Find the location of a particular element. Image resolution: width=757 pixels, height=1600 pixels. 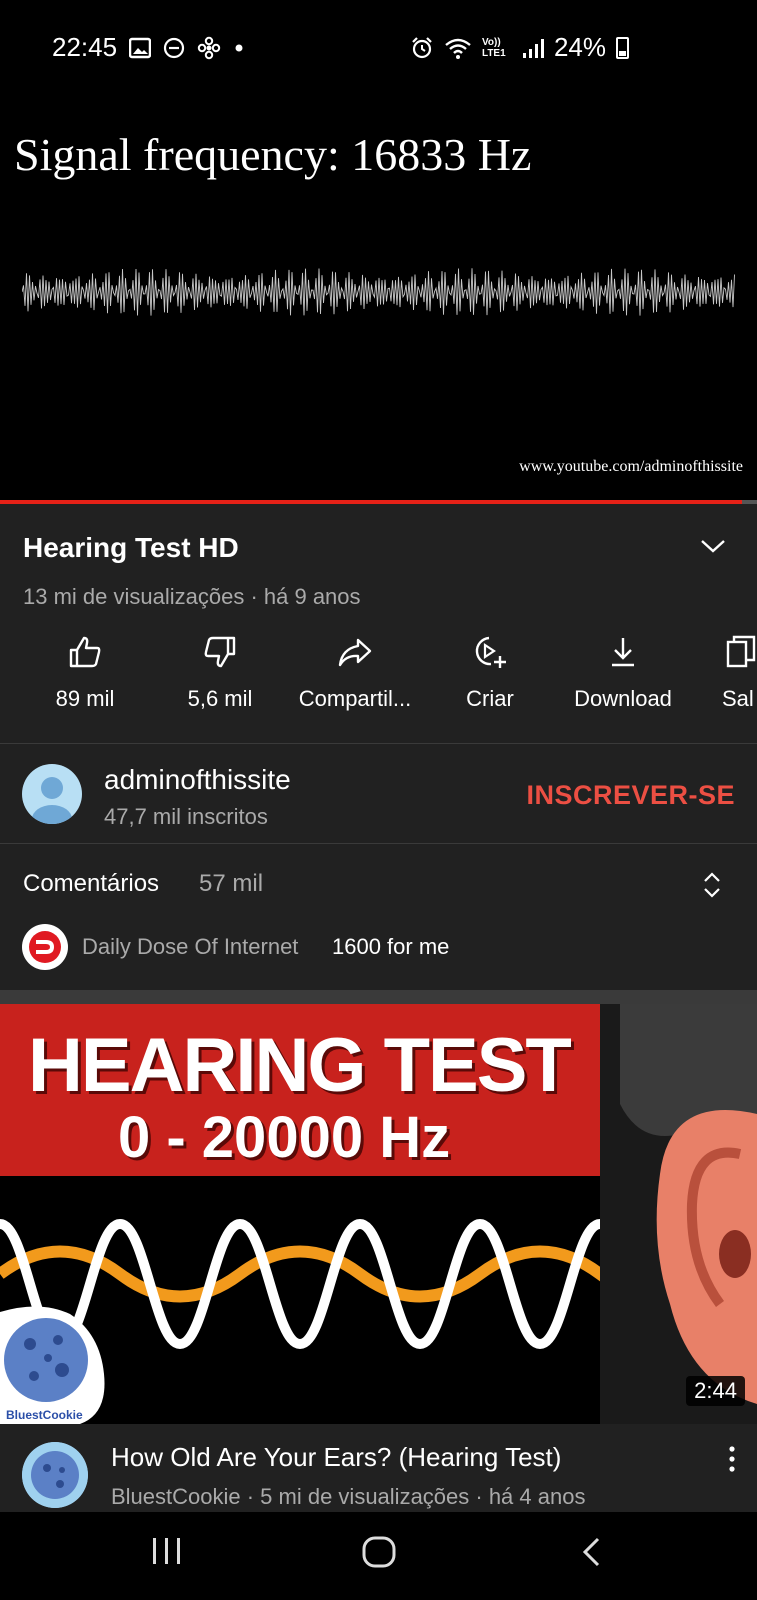

volte-icon: Vo)) LTE1 is located at coordinates (493, 47).